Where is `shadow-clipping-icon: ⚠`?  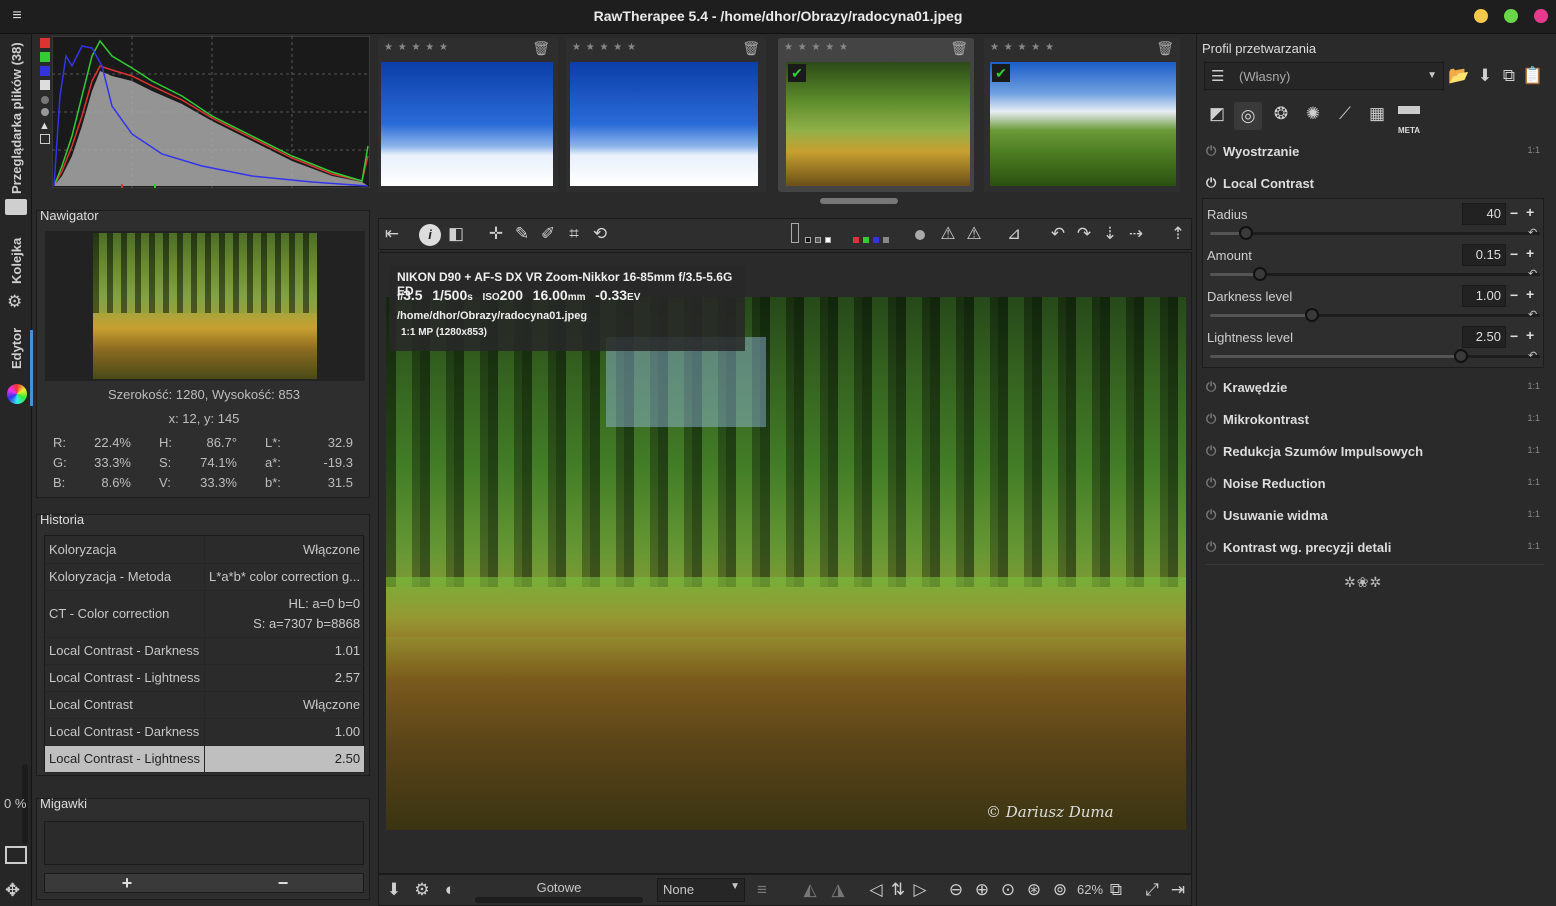 shadow-clipping-icon: ⚠ is located at coordinates (948, 234).